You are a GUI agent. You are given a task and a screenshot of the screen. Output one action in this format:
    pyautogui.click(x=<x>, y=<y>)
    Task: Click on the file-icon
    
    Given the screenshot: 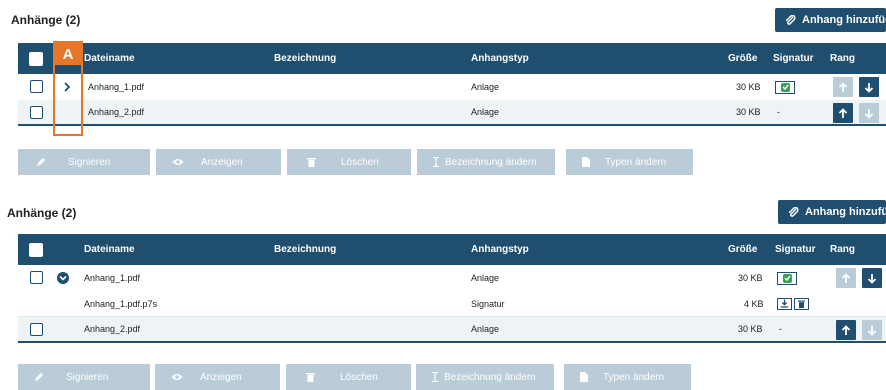 What is the action you would take?
    pyautogui.click(x=584, y=377)
    